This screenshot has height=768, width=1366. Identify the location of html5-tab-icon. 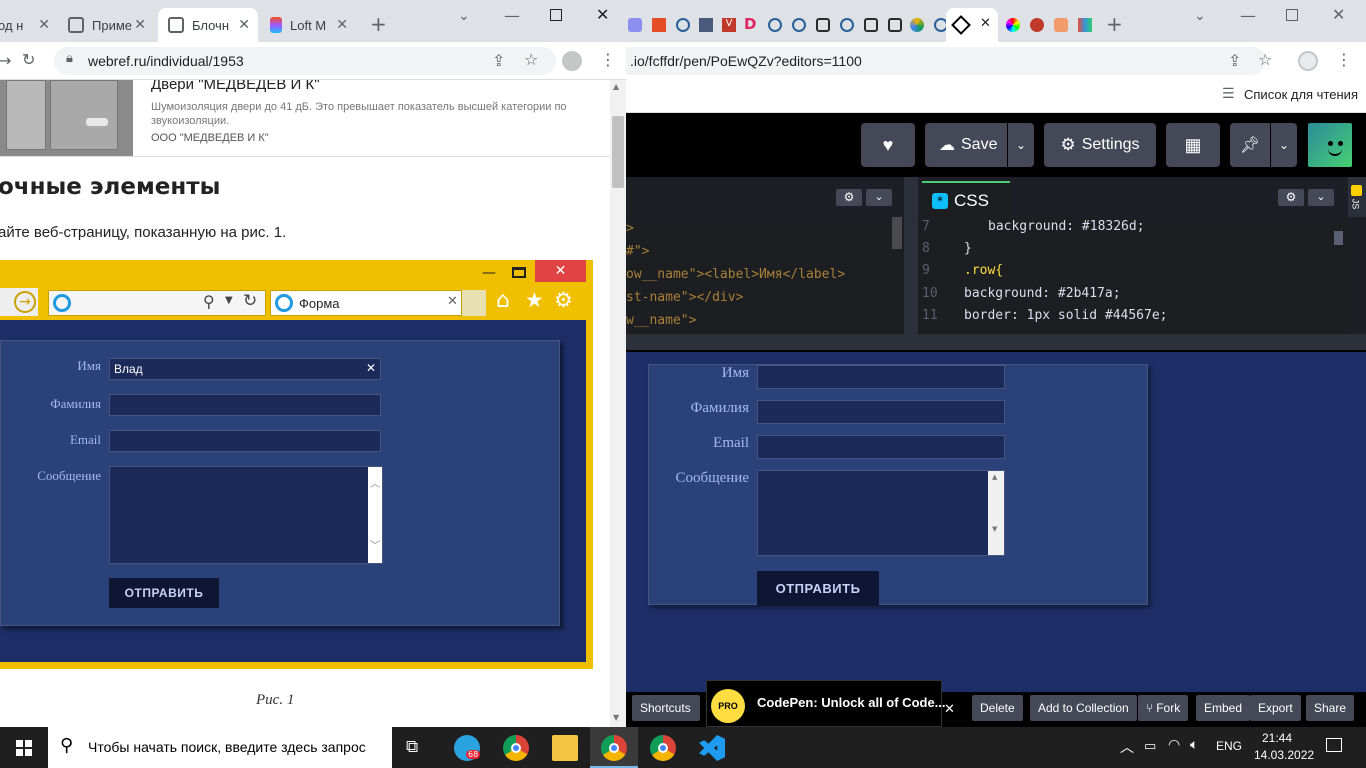
(659, 25).